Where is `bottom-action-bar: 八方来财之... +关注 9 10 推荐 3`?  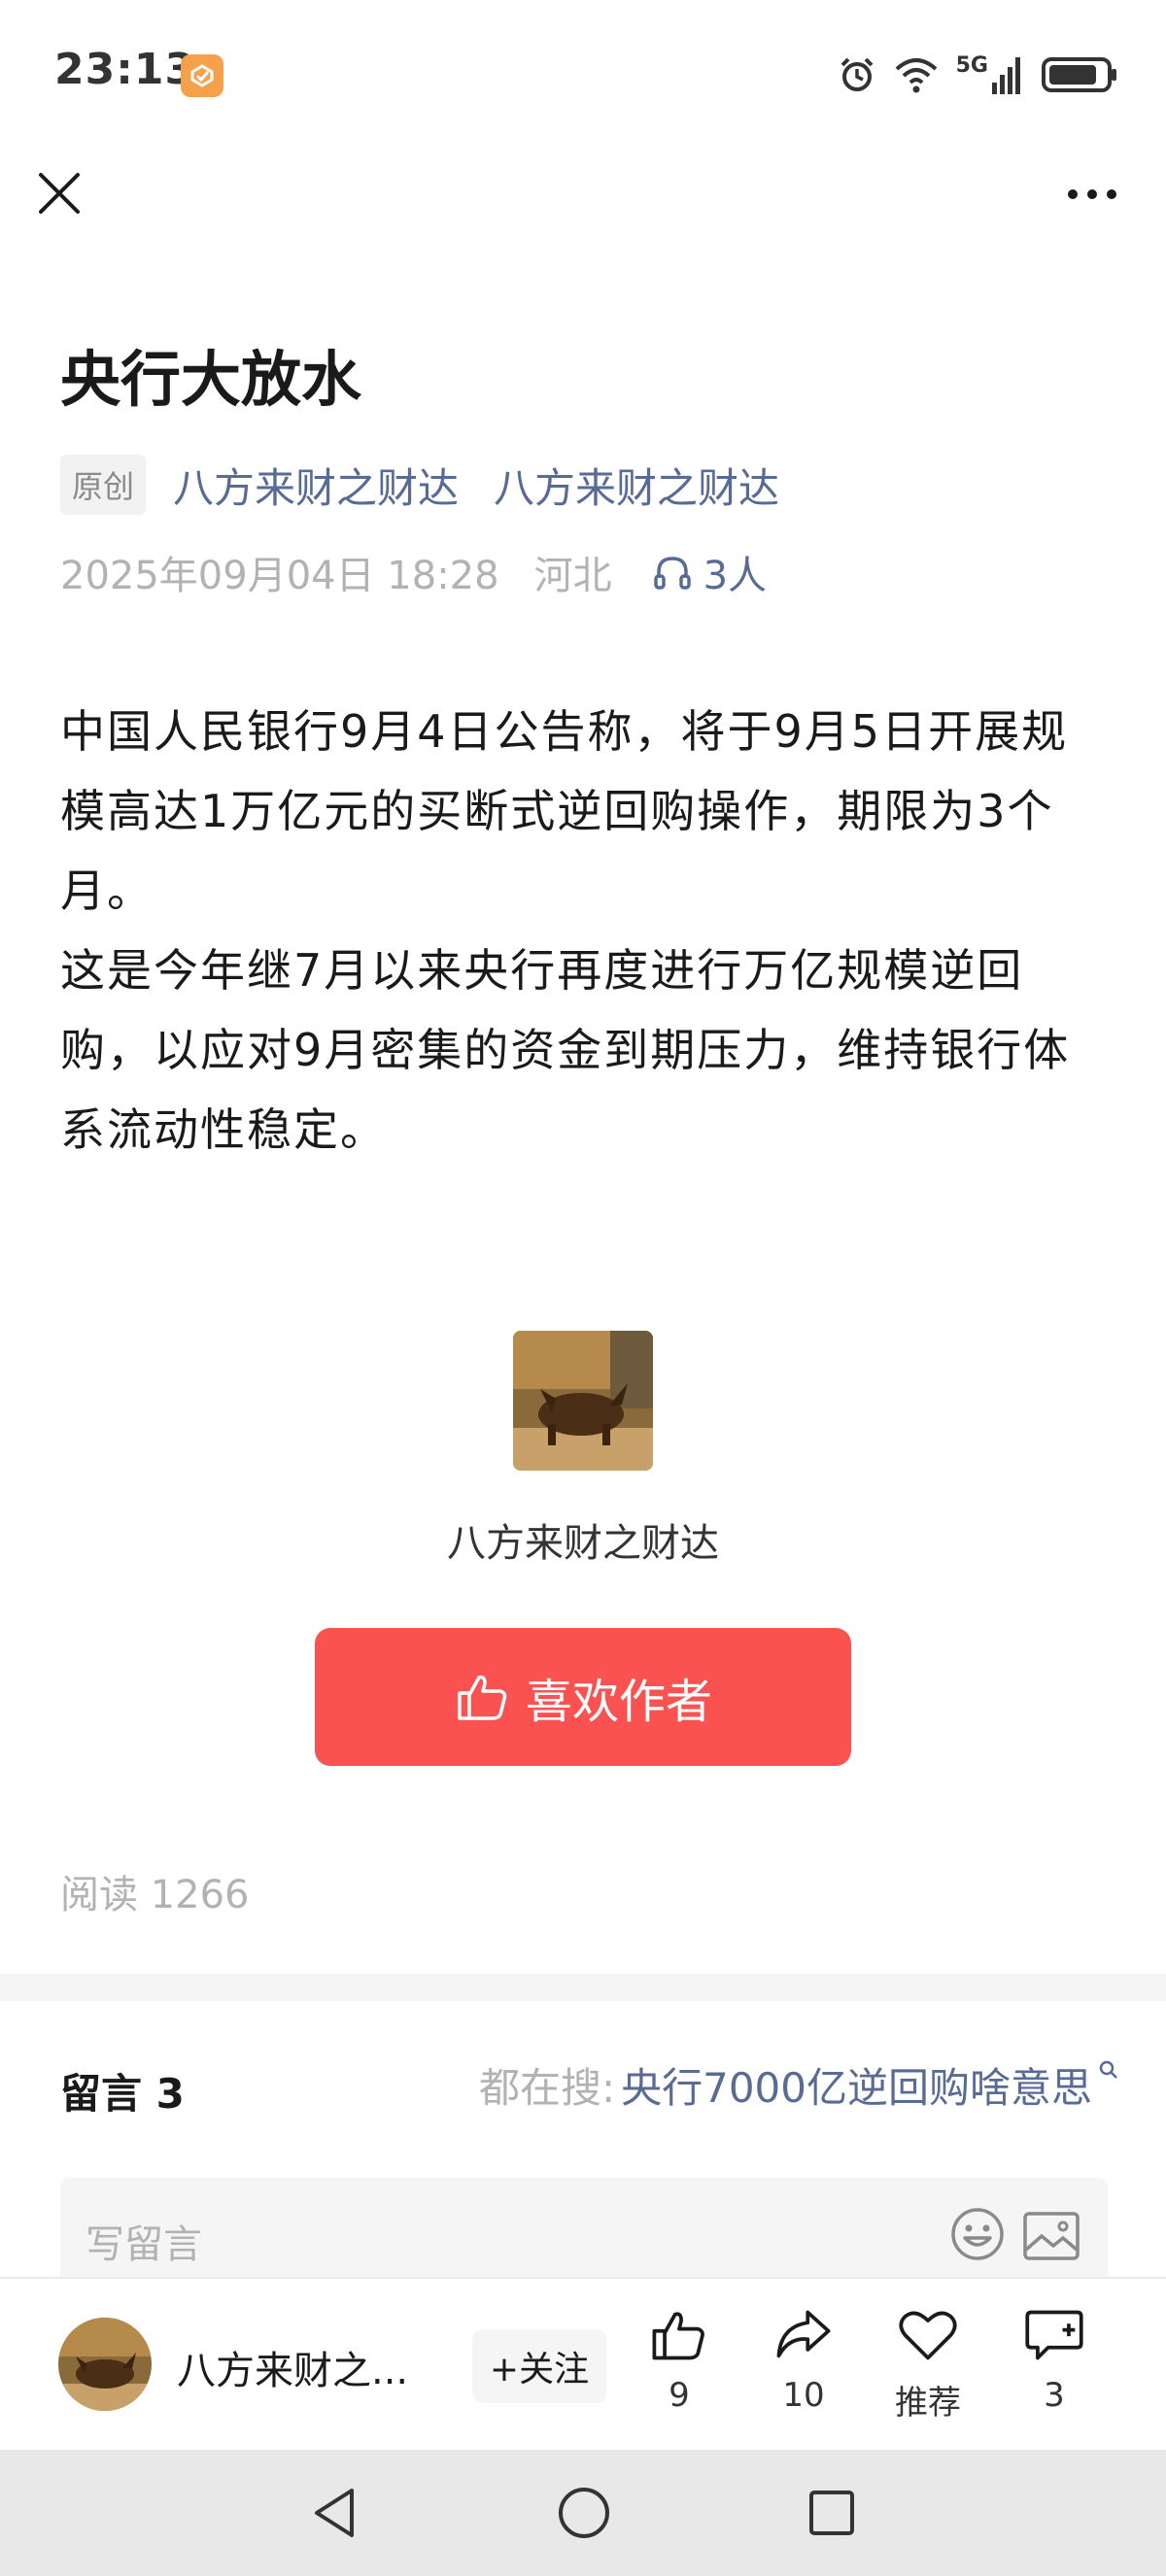 bottom-action-bar: 八方来财之... +关注 9 10 推荐 3 is located at coordinates (583, 2363).